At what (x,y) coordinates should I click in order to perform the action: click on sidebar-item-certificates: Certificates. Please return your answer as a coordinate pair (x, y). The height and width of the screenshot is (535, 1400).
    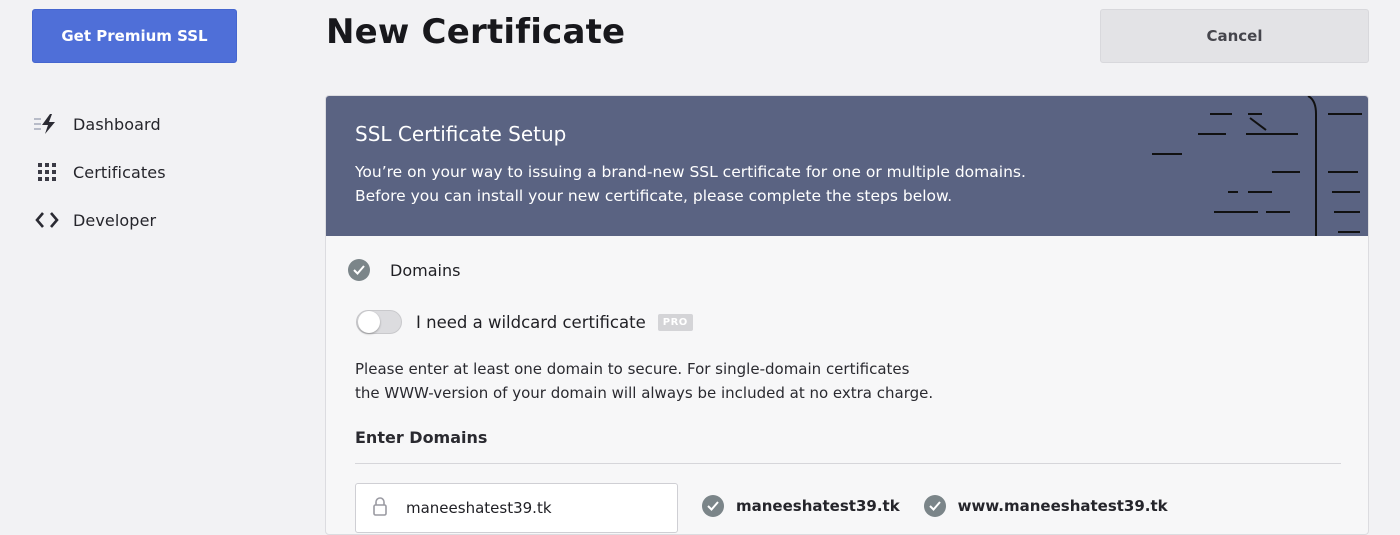
    Looking at the image, I should click on (143, 172).